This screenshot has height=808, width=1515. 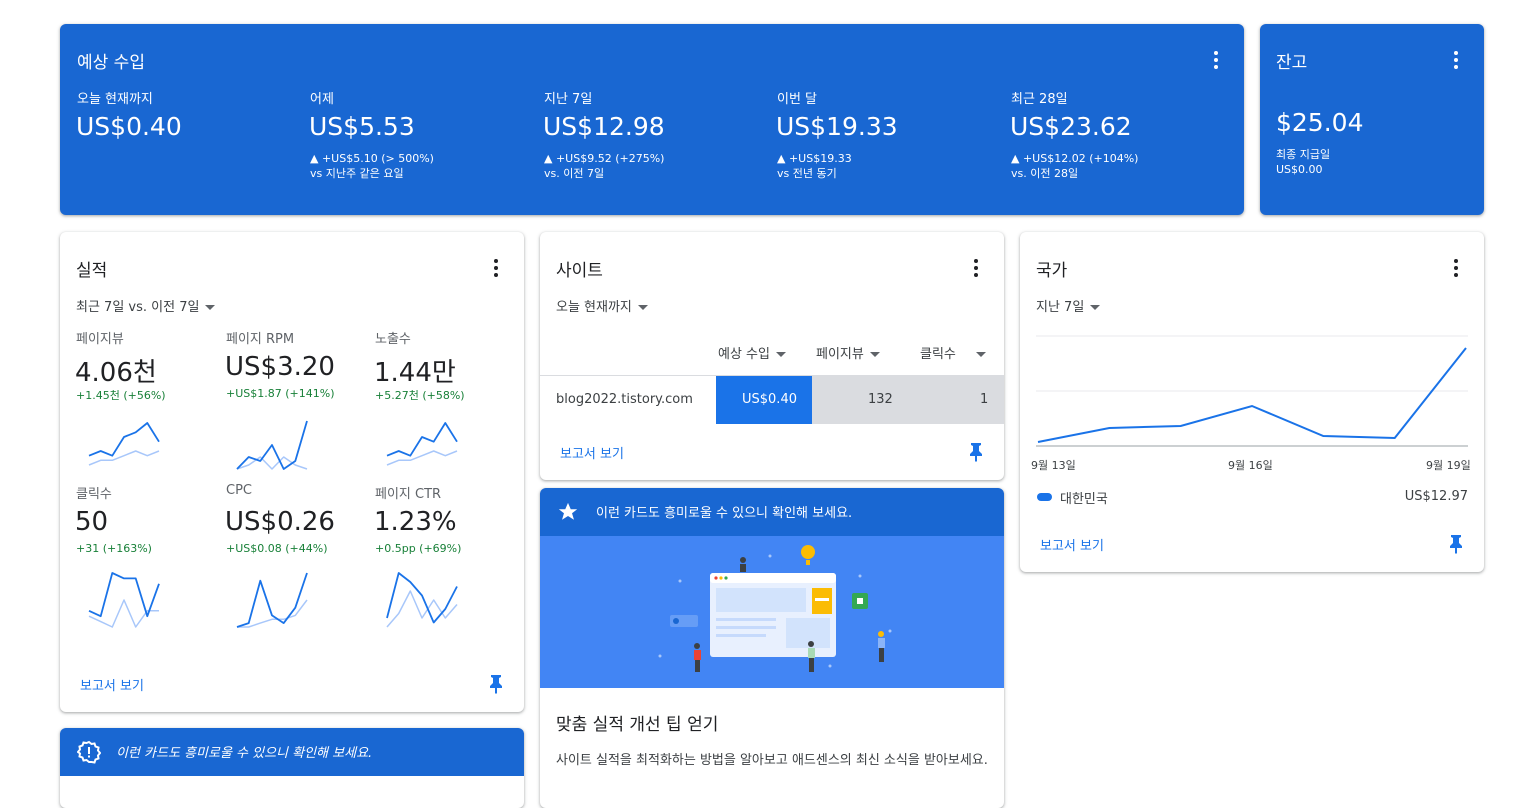 What do you see at coordinates (272, 600) in the screenshot?
I see `cpc-sparkline` at bounding box center [272, 600].